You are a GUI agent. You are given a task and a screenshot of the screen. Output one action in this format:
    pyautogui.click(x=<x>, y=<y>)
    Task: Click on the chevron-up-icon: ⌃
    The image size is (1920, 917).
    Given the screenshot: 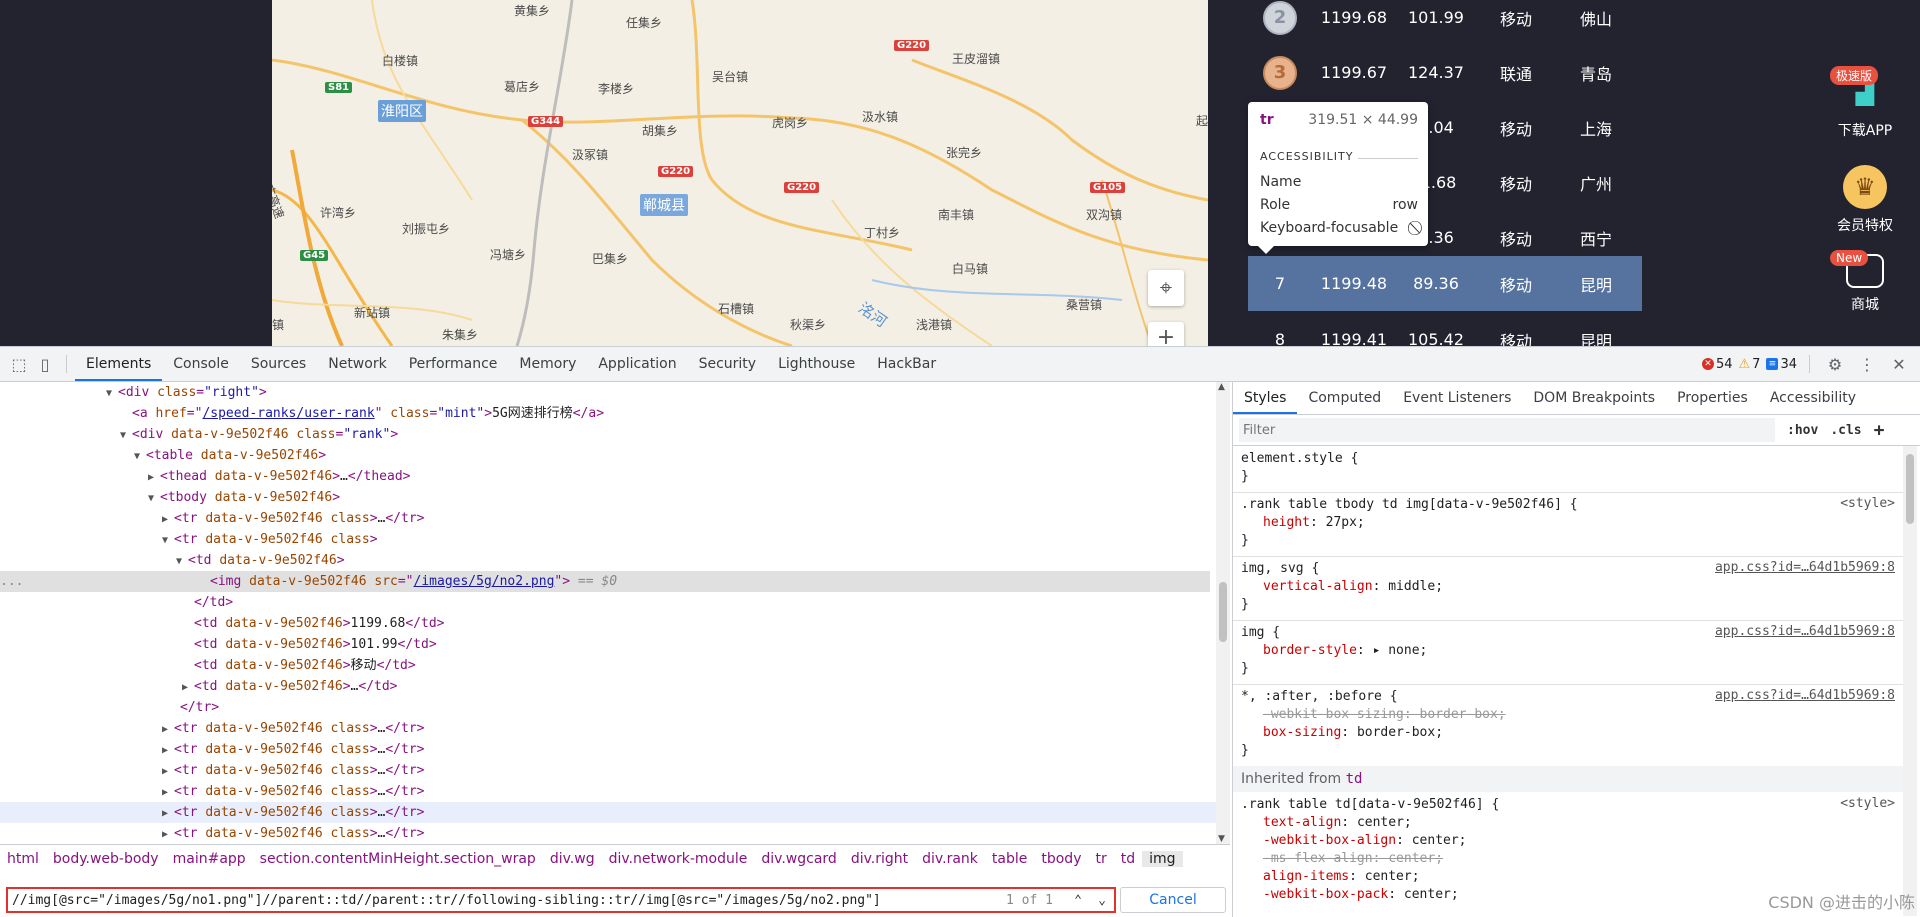 What is the action you would take?
    pyautogui.click(x=1078, y=900)
    